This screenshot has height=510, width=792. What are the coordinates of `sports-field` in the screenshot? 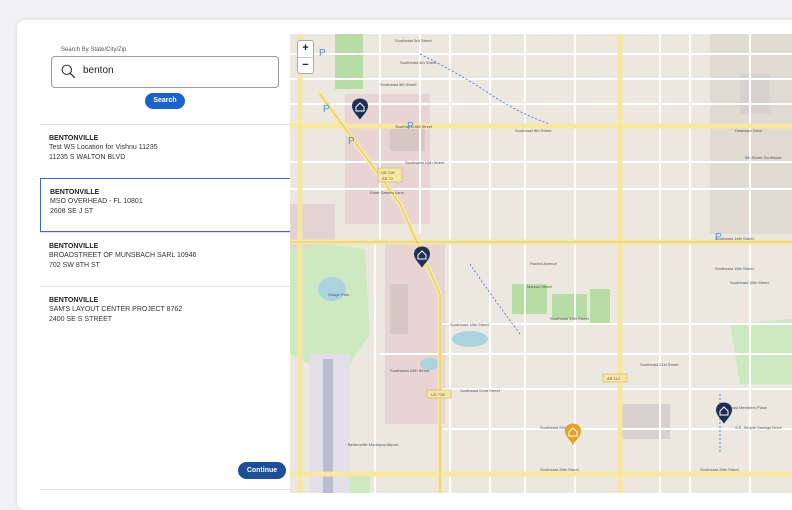 It's located at (600, 306).